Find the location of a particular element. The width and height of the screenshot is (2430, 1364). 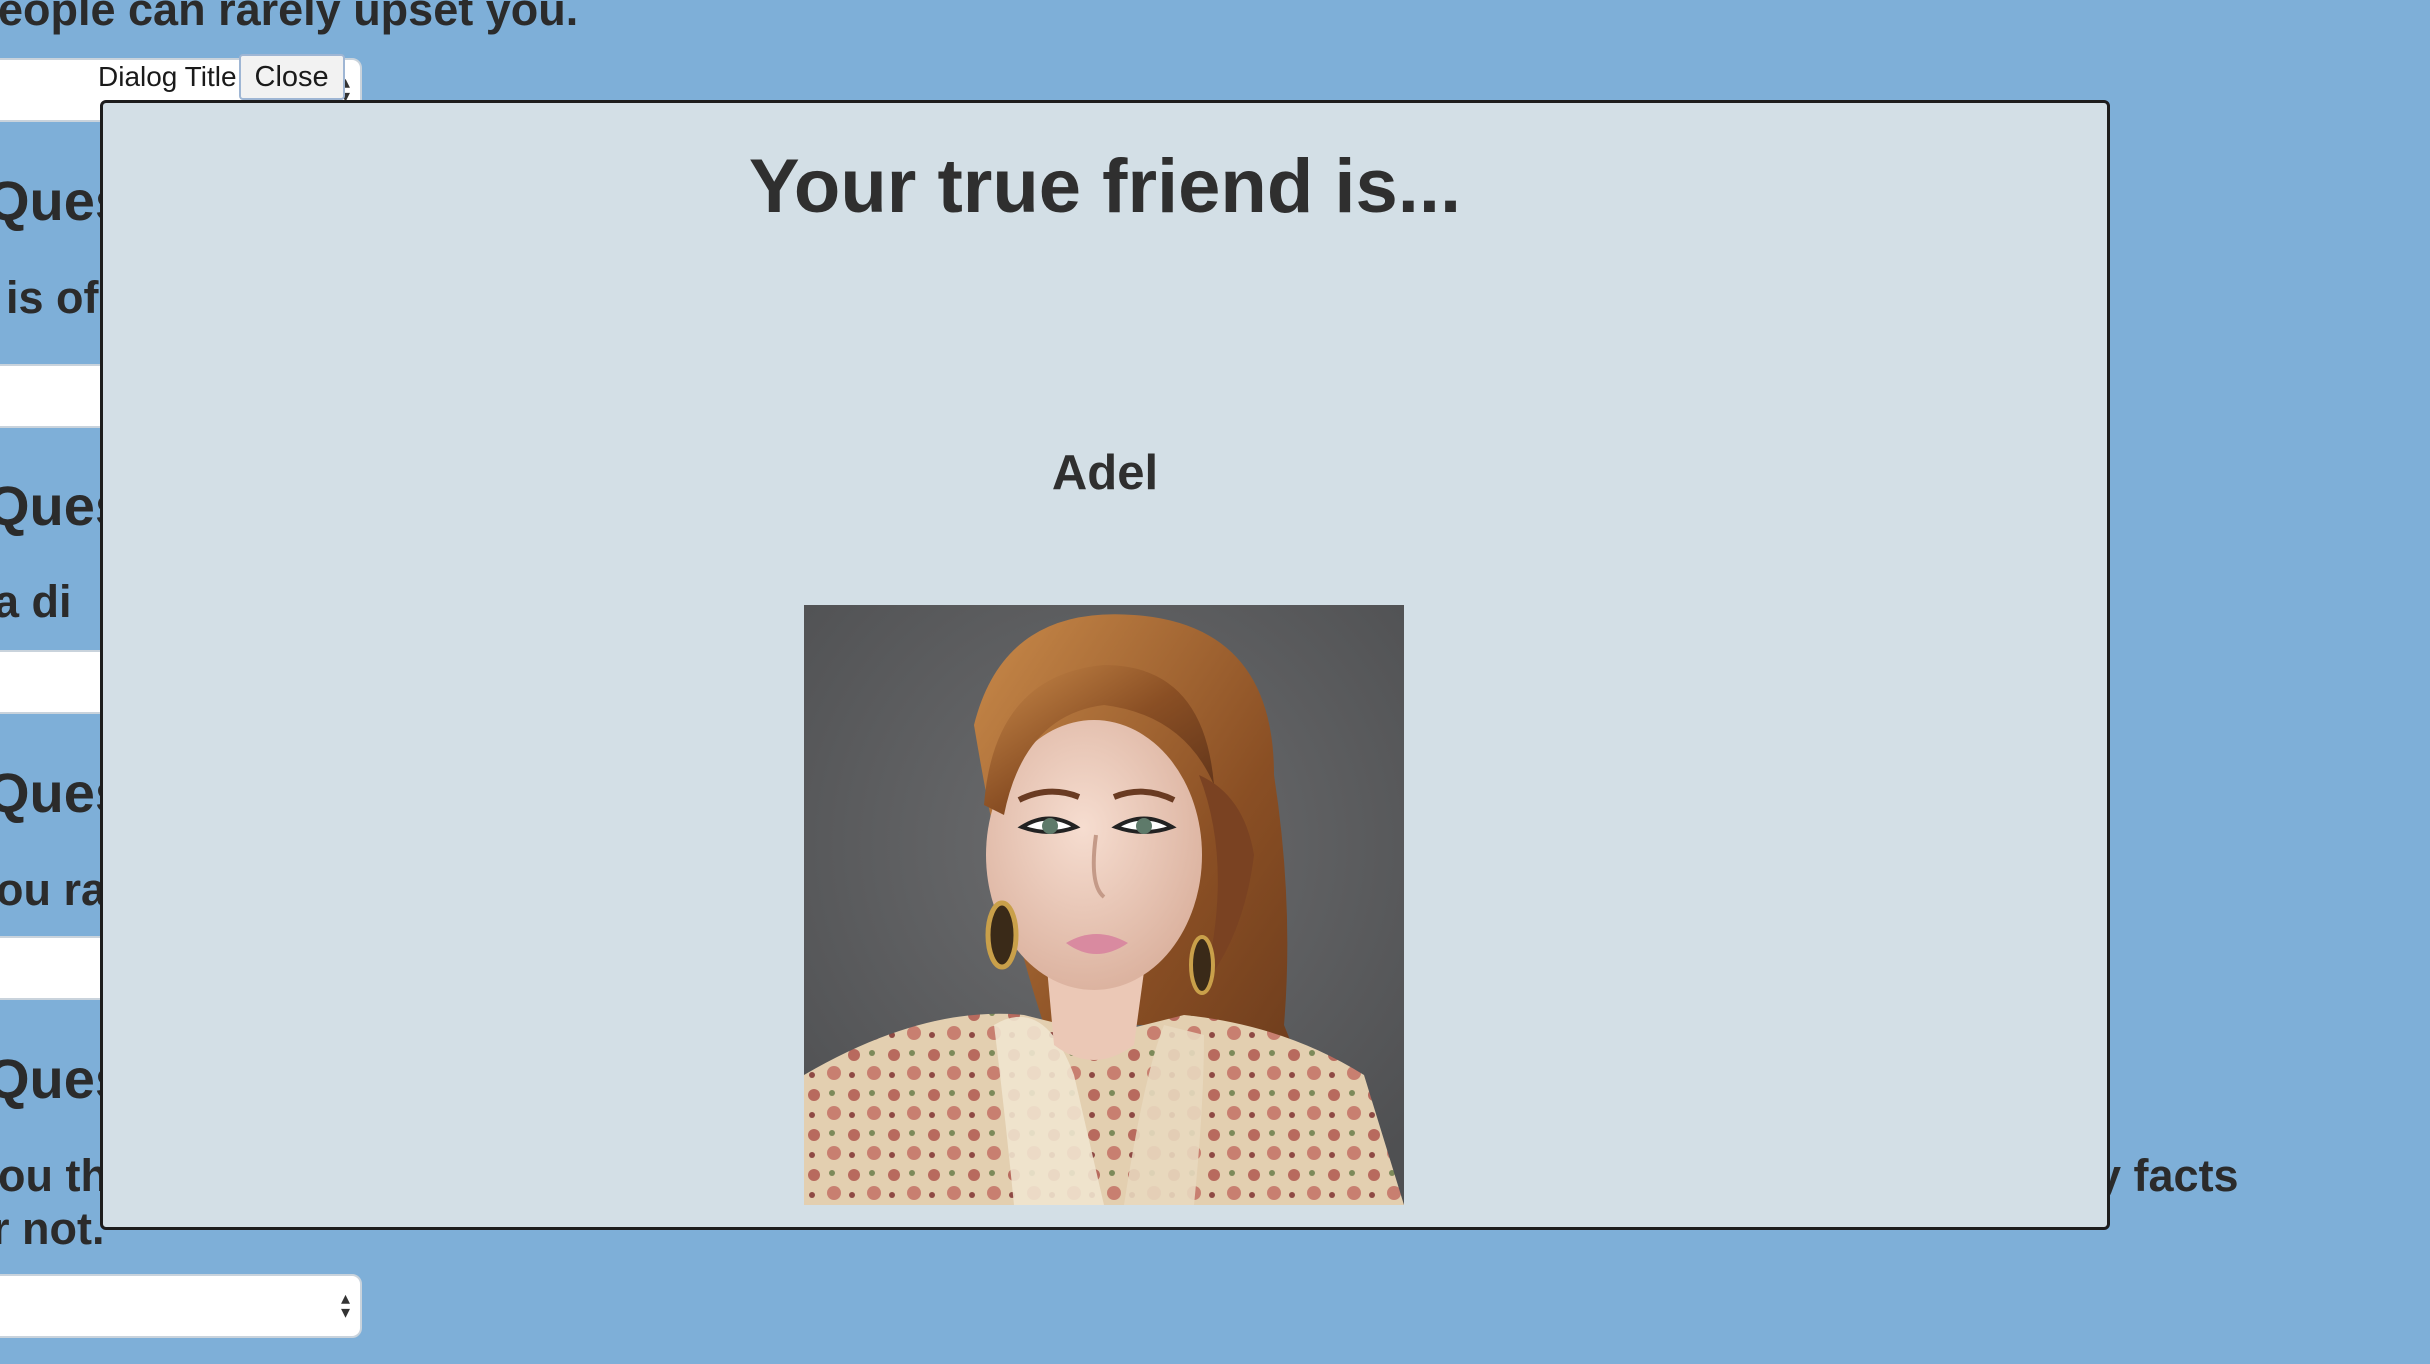

question-text-4: ou ra is located at coordinates (53, 889).